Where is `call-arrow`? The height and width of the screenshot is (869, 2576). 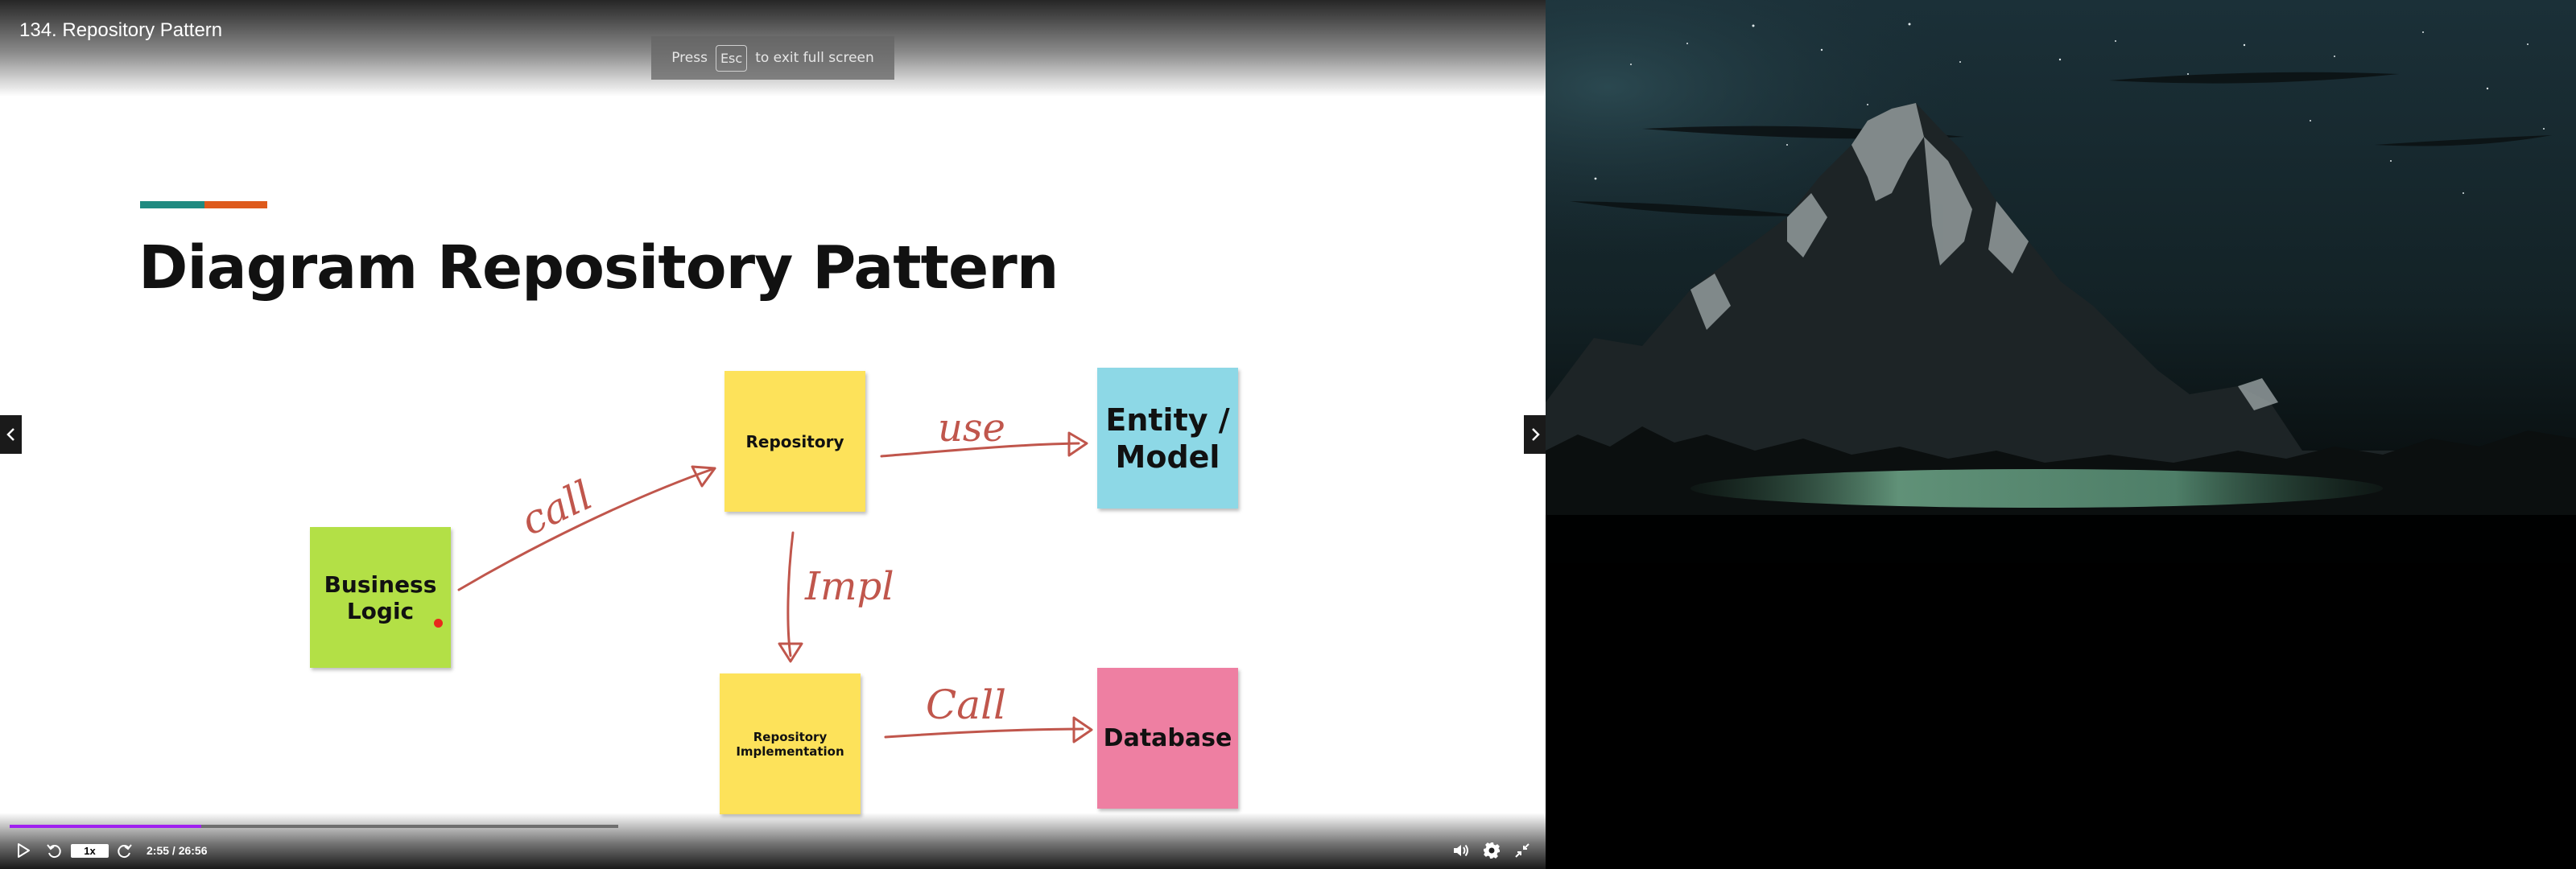
call-arrow is located at coordinates (586, 529).